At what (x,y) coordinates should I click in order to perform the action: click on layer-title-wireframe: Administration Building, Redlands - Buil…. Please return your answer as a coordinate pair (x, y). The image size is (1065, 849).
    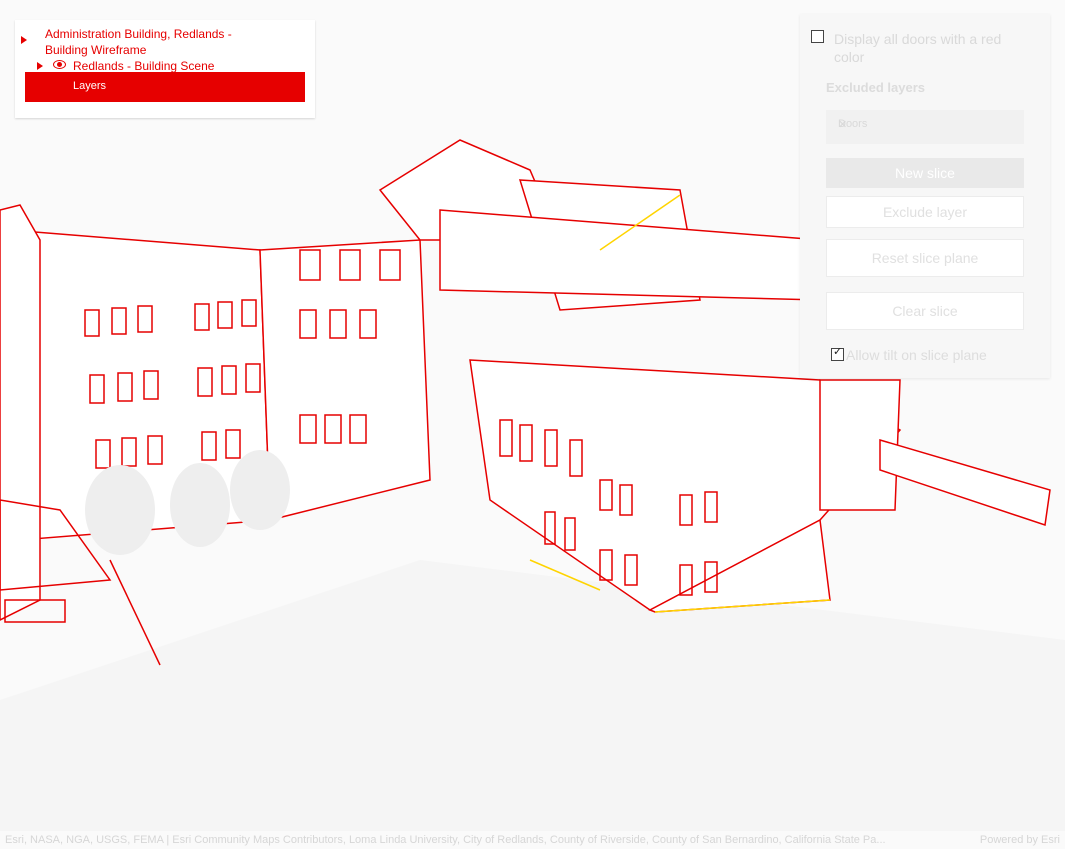
    Looking at the image, I should click on (138, 42).